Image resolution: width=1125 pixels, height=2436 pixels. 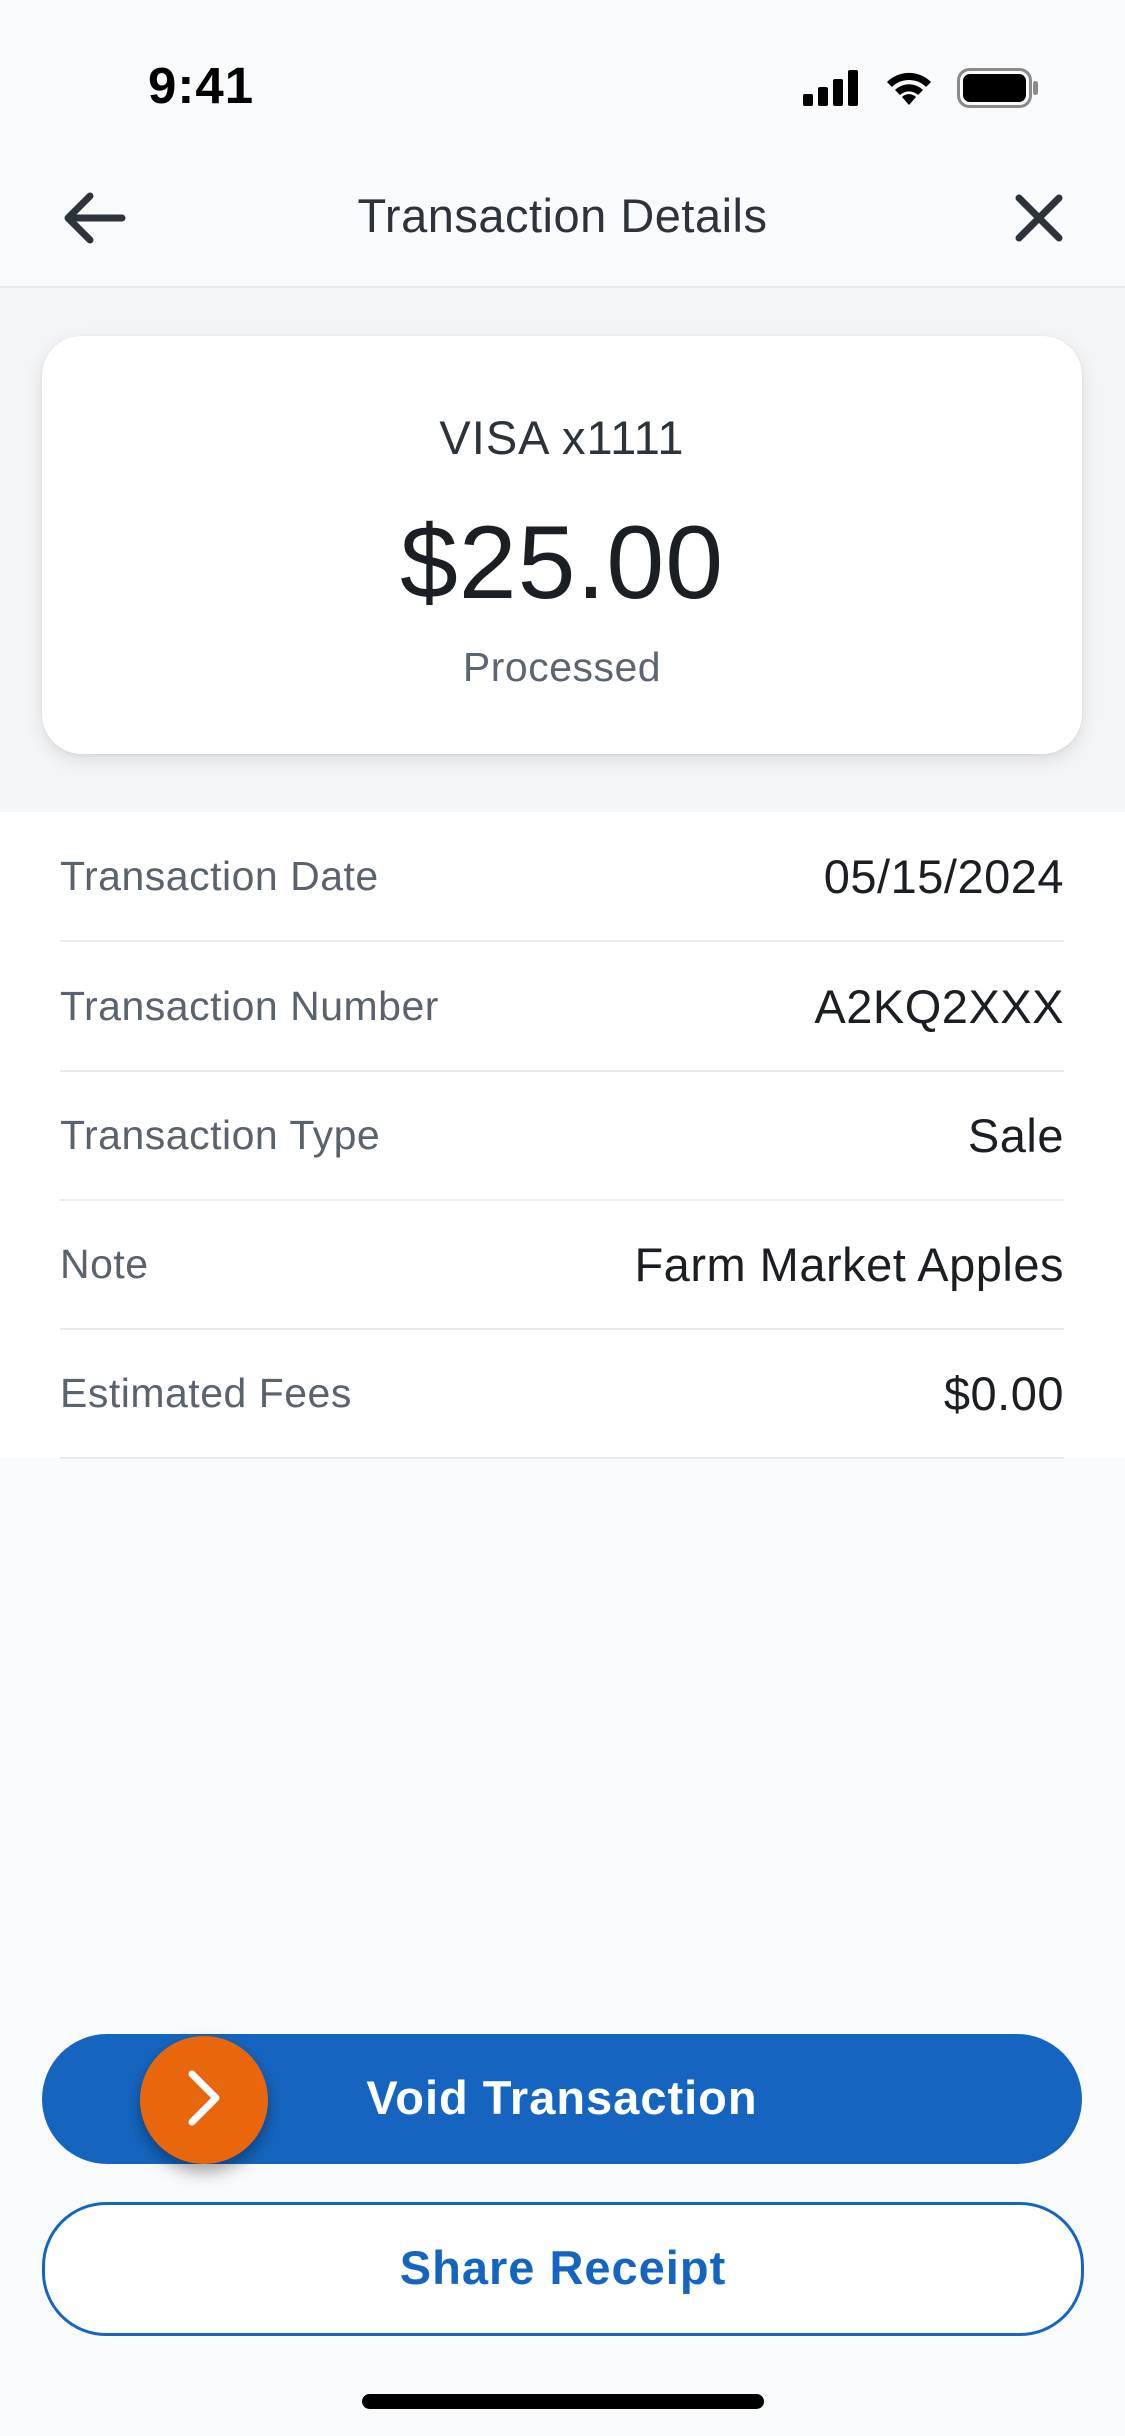 I want to click on card-label: VISA x1111, so click(x=562, y=437).